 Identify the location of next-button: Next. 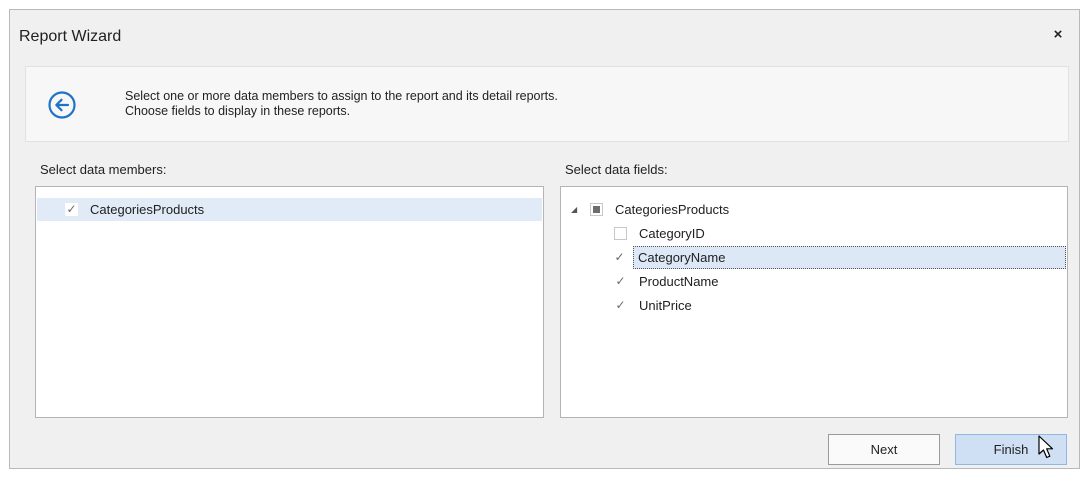
(884, 449).